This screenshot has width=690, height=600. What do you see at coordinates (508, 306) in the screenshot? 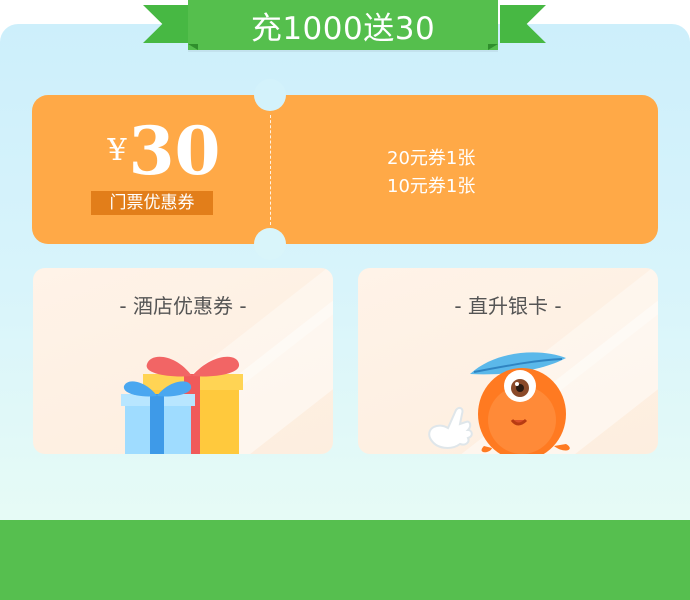
I see `silver-card-title: - 直升银卡 -` at bounding box center [508, 306].